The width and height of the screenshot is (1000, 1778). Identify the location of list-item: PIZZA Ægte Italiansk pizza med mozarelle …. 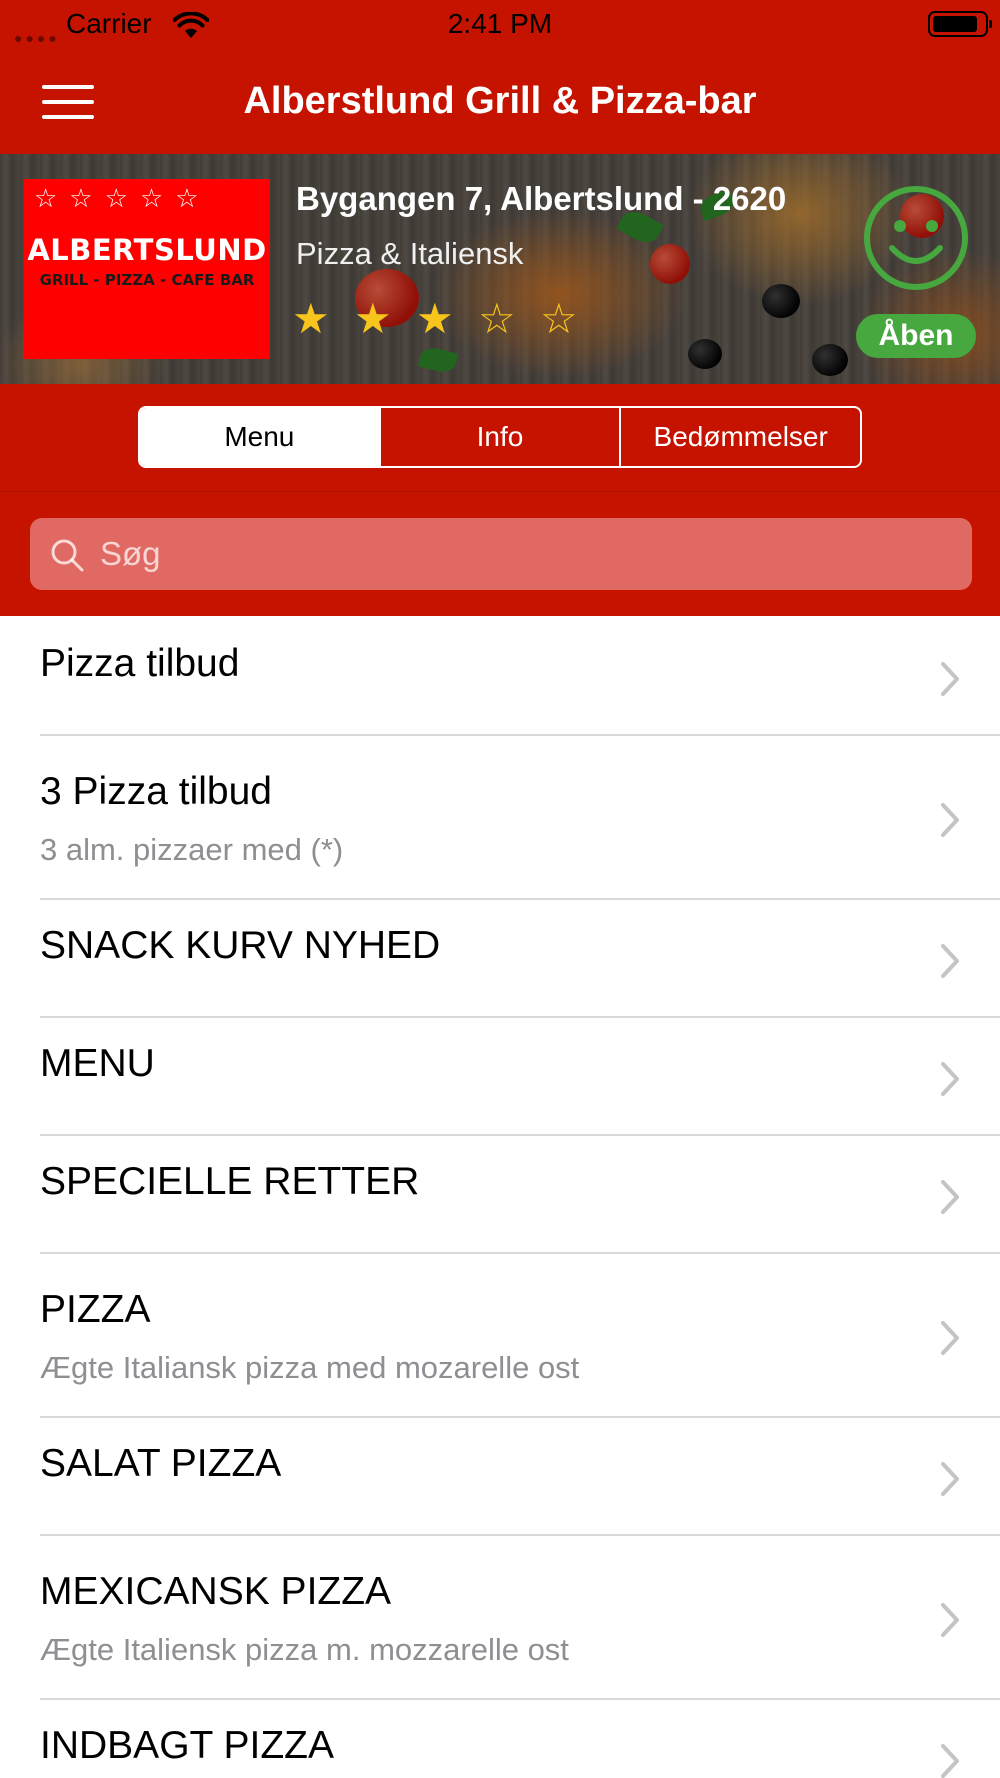
(500, 1335).